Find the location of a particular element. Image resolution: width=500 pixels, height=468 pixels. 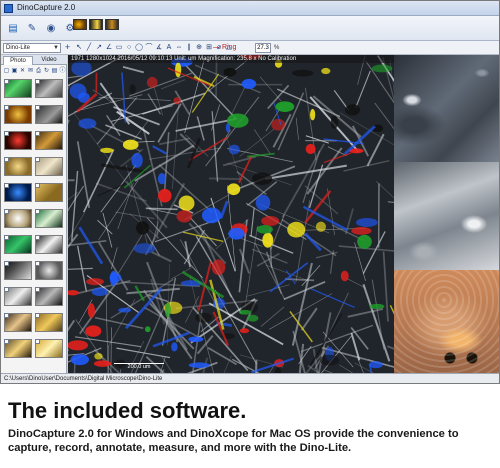

zoom-field: 27.3 is located at coordinates (263, 48).